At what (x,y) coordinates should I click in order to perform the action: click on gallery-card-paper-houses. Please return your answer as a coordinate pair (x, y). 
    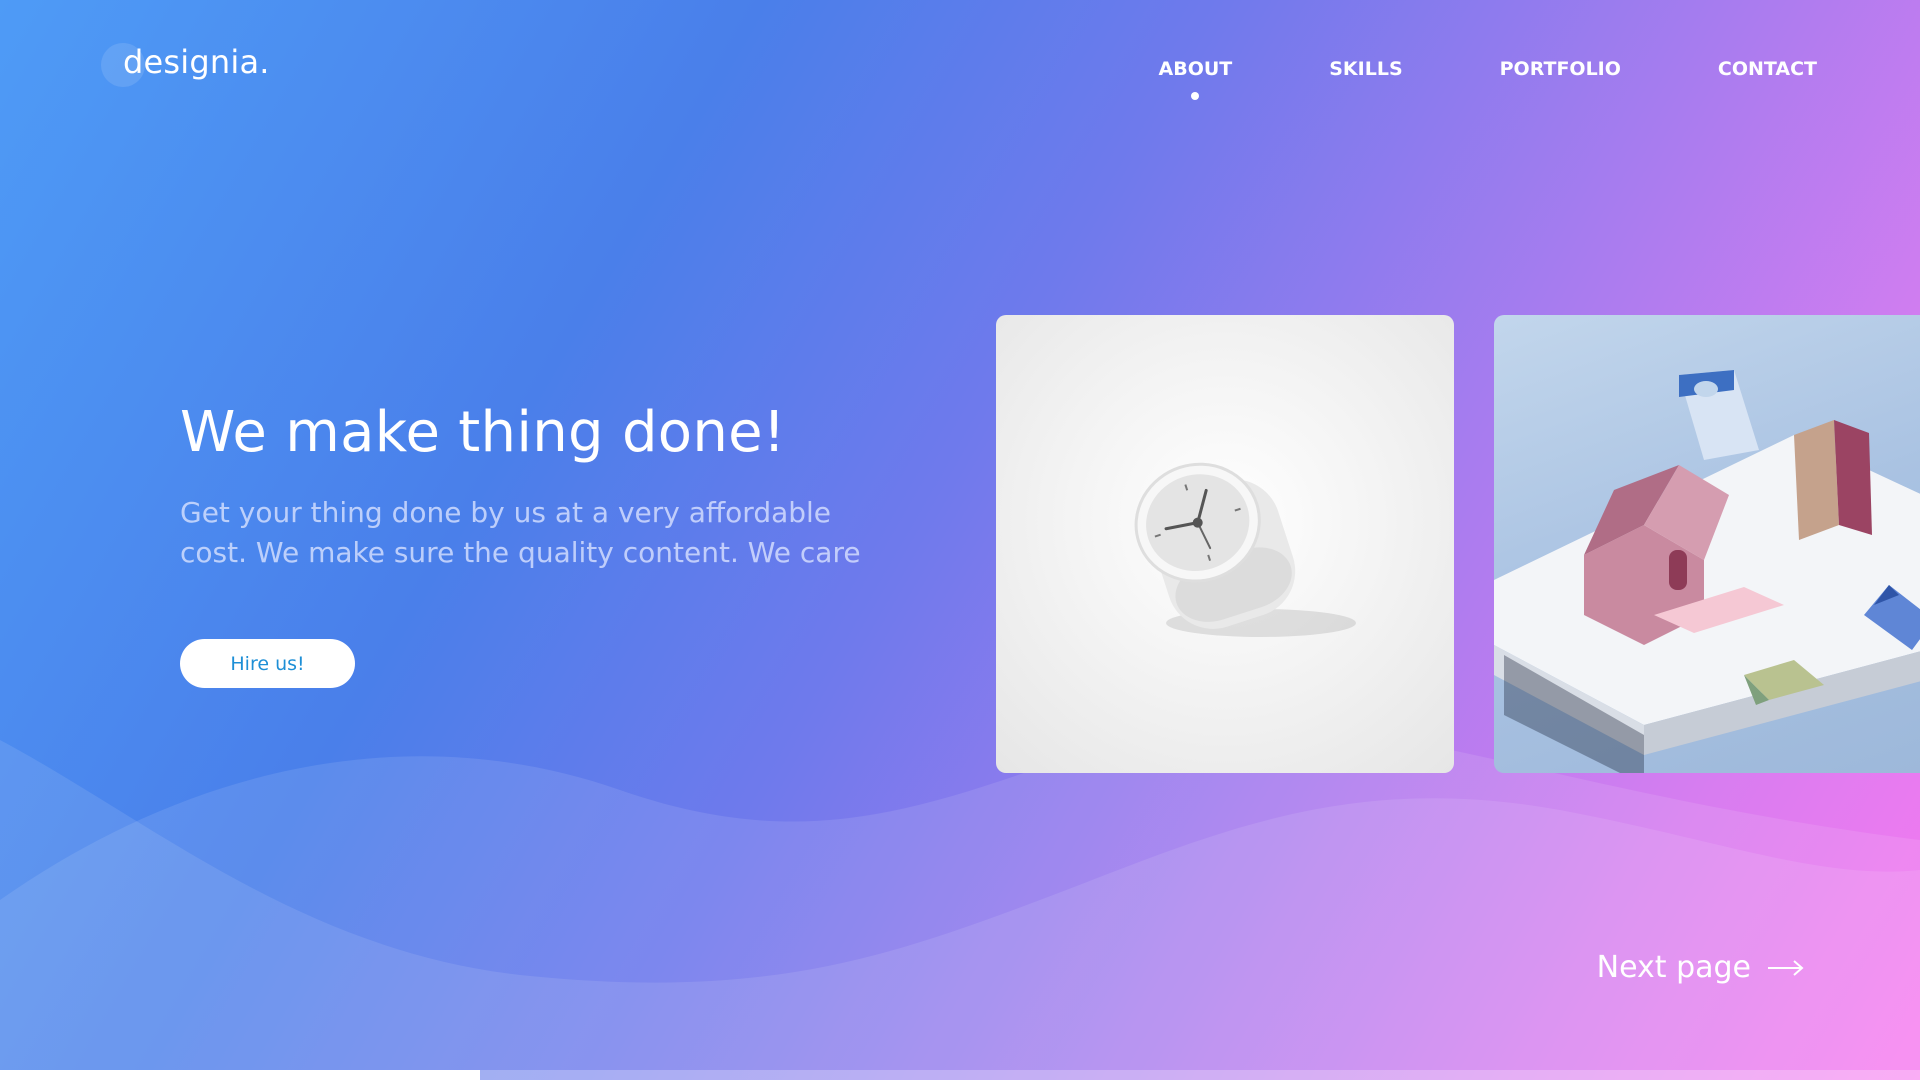
    Looking at the image, I should click on (1707, 544).